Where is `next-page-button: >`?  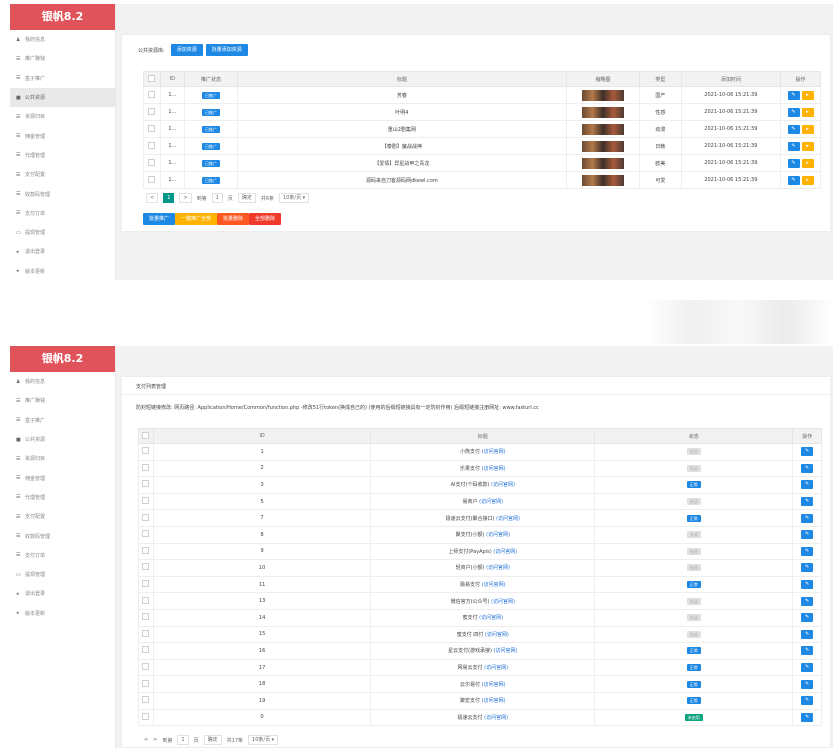
next-page-button: > is located at coordinates (185, 198).